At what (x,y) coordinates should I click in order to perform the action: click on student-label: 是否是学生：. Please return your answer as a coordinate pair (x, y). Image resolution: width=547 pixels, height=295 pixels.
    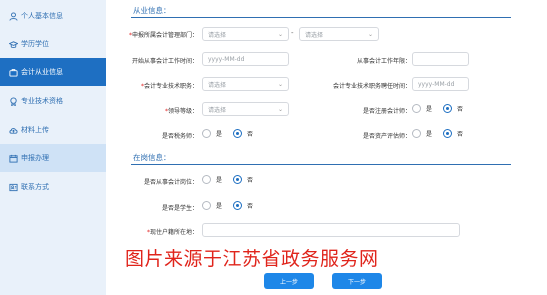
    Looking at the image, I should click on (179, 208).